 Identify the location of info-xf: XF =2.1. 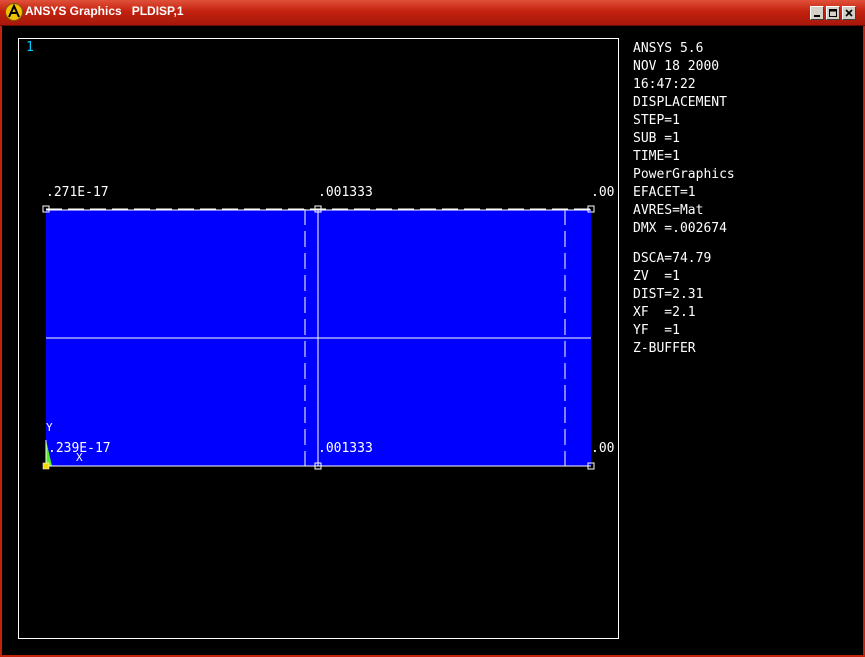
(664, 312).